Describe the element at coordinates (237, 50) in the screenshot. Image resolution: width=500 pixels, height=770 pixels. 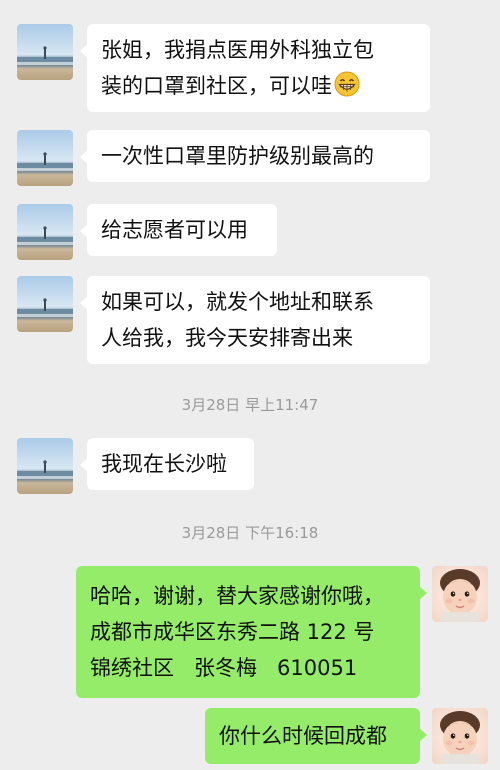
I see `message-text-line: 张姐，我捐点医用外科独立包` at that location.